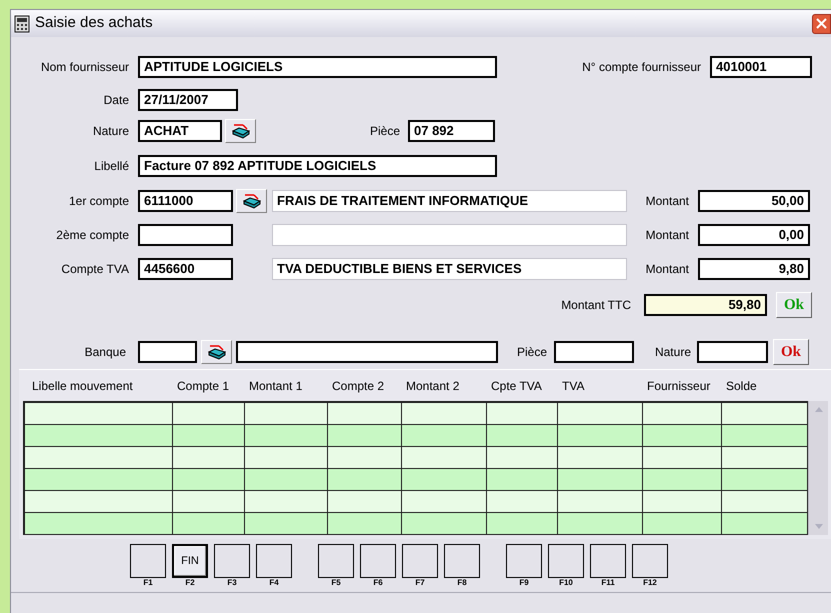 The image size is (831, 613). What do you see at coordinates (818, 409) in the screenshot?
I see `scroll-up-icon` at bounding box center [818, 409].